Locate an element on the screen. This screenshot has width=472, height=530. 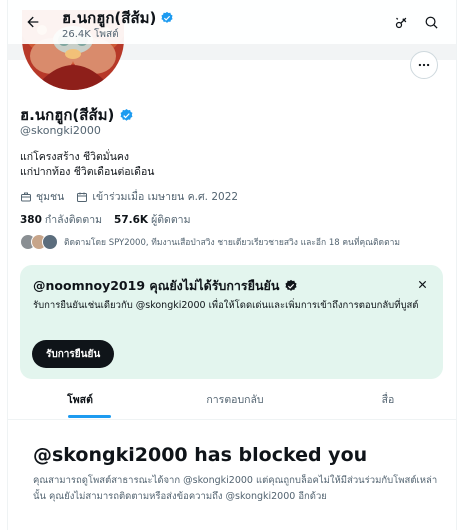
black-verified-icon is located at coordinates (291, 285).